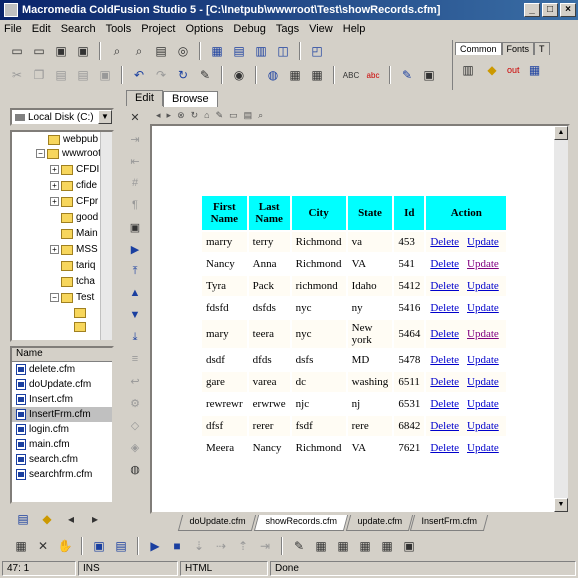  I want to click on browser-scrollbar: ▲ ▼, so click(561, 319).